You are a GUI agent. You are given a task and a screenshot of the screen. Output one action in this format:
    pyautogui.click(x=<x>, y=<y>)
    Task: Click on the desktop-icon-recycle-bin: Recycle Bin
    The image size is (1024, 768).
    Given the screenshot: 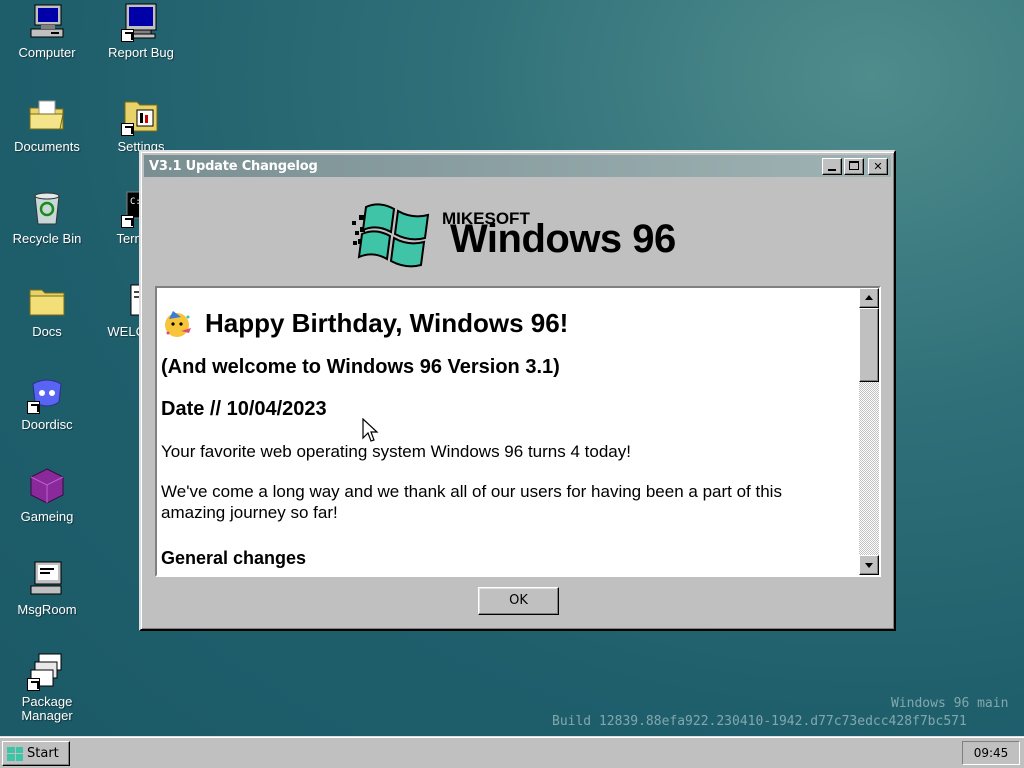 What is the action you would take?
    pyautogui.click(x=47, y=217)
    